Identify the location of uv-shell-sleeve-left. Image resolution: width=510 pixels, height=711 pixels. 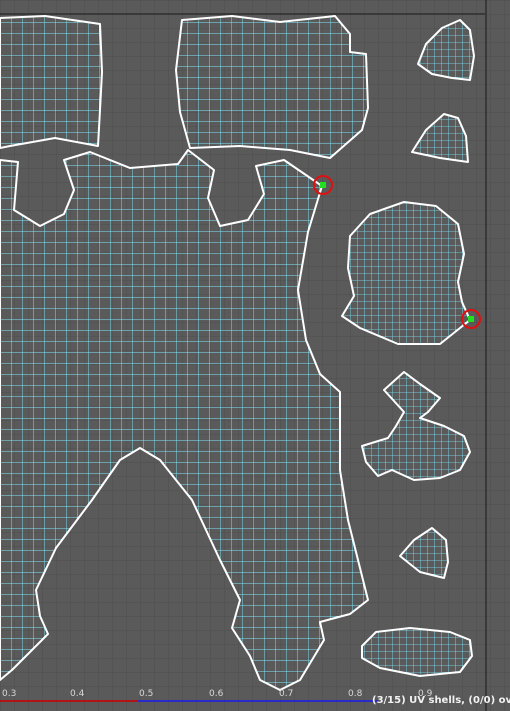
(51, 82).